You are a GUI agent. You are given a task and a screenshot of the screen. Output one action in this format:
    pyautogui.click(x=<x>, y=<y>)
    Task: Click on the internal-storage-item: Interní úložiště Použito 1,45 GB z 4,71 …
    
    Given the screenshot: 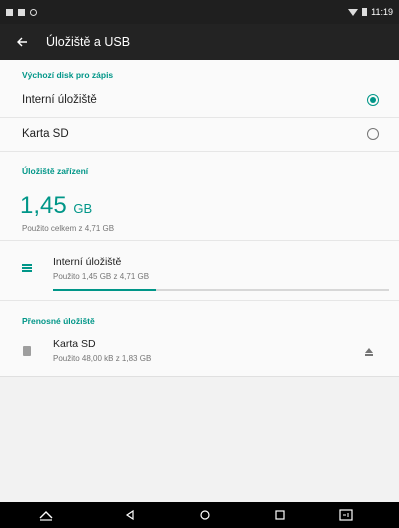 What is the action you would take?
    pyautogui.click(x=199, y=271)
    